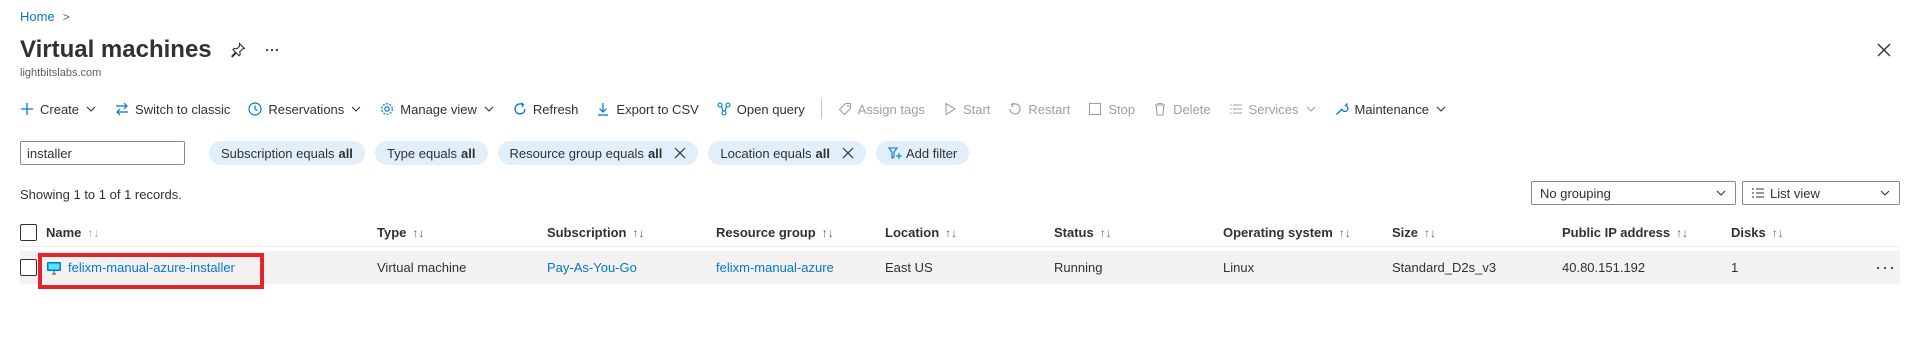 This screenshot has width=1918, height=339. Describe the element at coordinates (592, 267) in the screenshot. I see `subscription-link: Pay-As-You-Go` at that location.